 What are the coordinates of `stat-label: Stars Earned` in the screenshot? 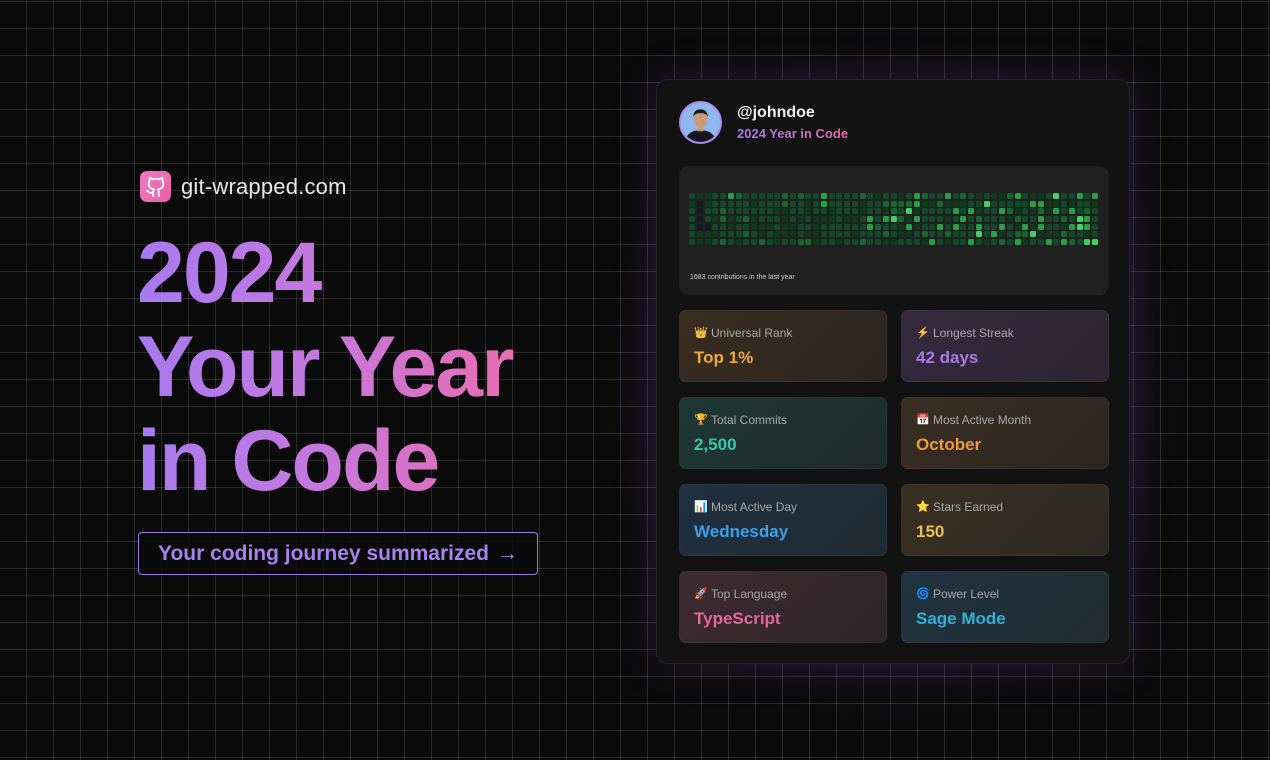 It's located at (968, 507).